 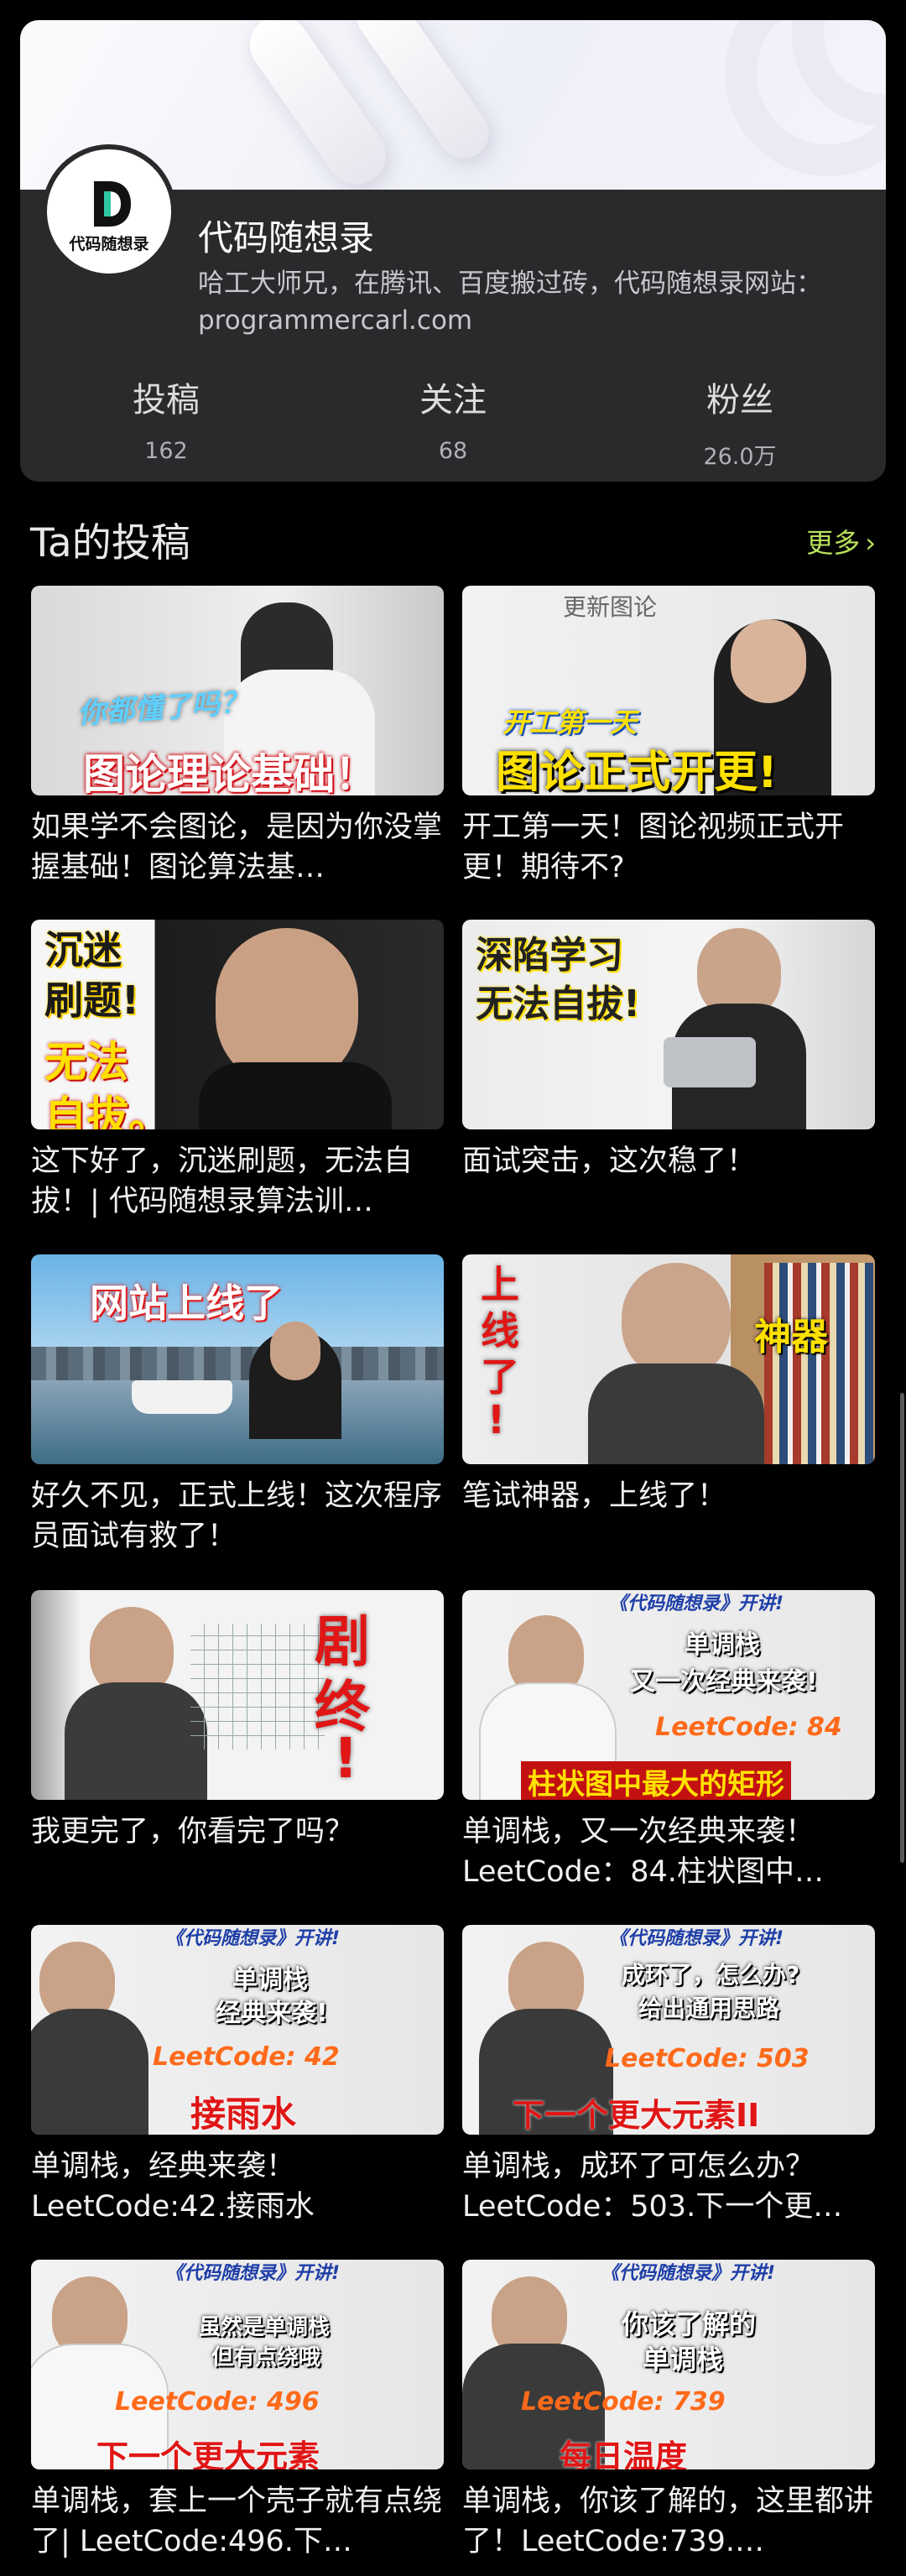 What do you see at coordinates (558, 1004) in the screenshot?
I see `thumb-caption: 无法自拔!` at bounding box center [558, 1004].